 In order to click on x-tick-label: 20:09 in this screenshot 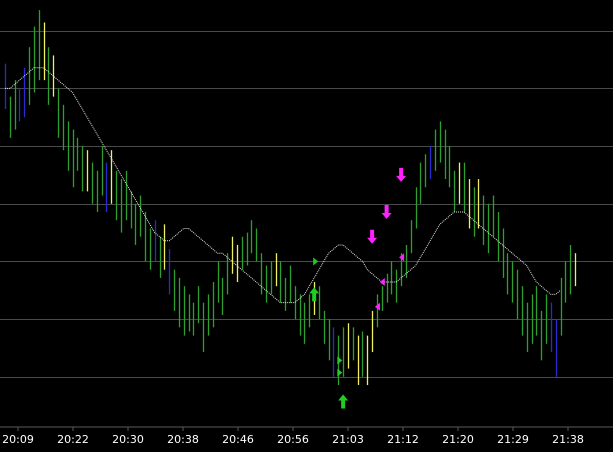, I will do `click(18, 439)`.